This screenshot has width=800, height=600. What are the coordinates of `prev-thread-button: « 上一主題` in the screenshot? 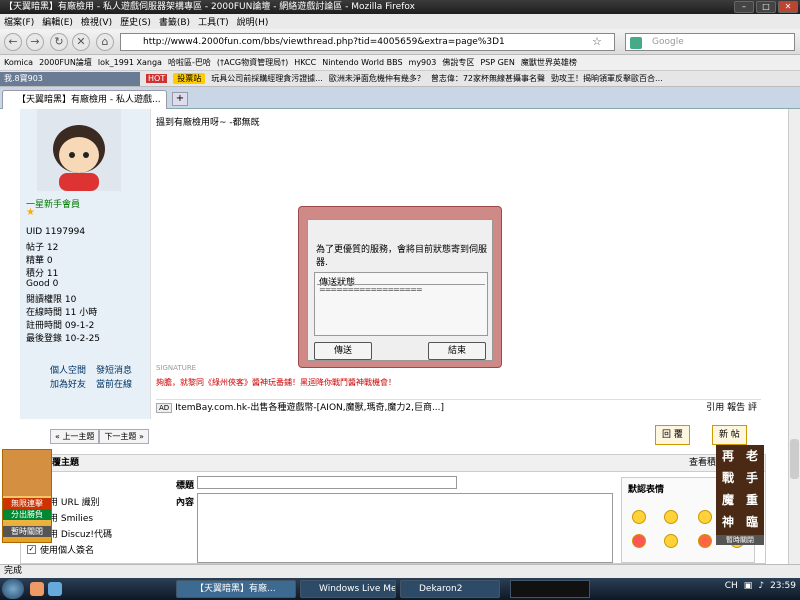 It's located at (75, 436).